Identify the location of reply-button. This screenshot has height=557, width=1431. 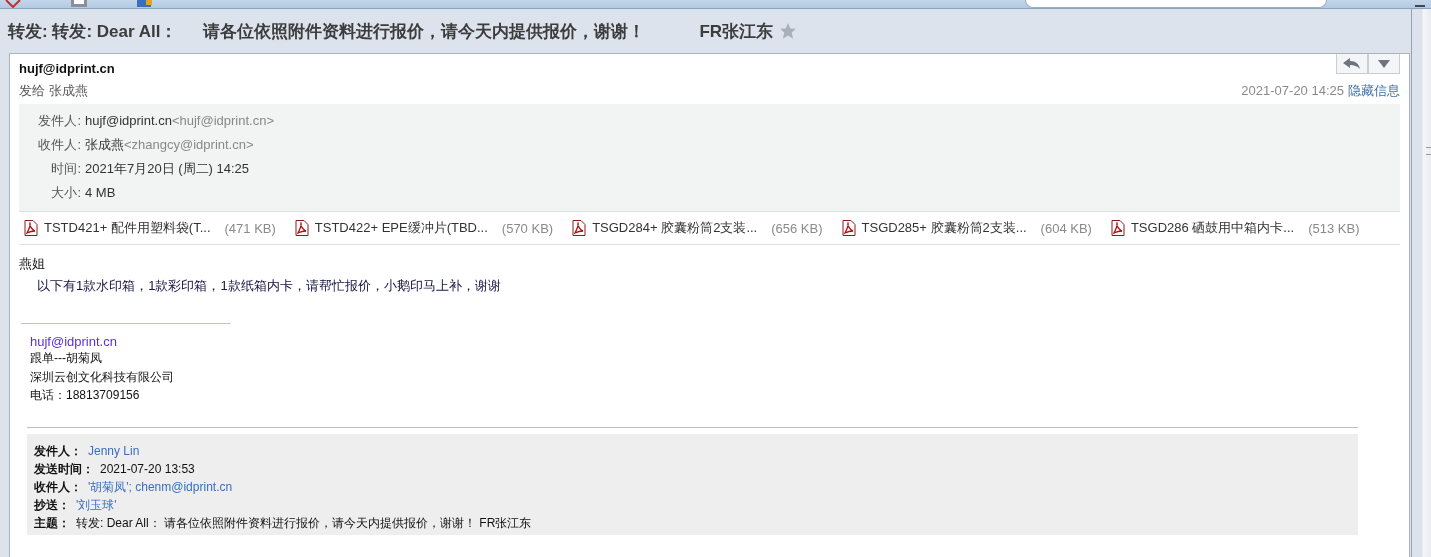
(1352, 64).